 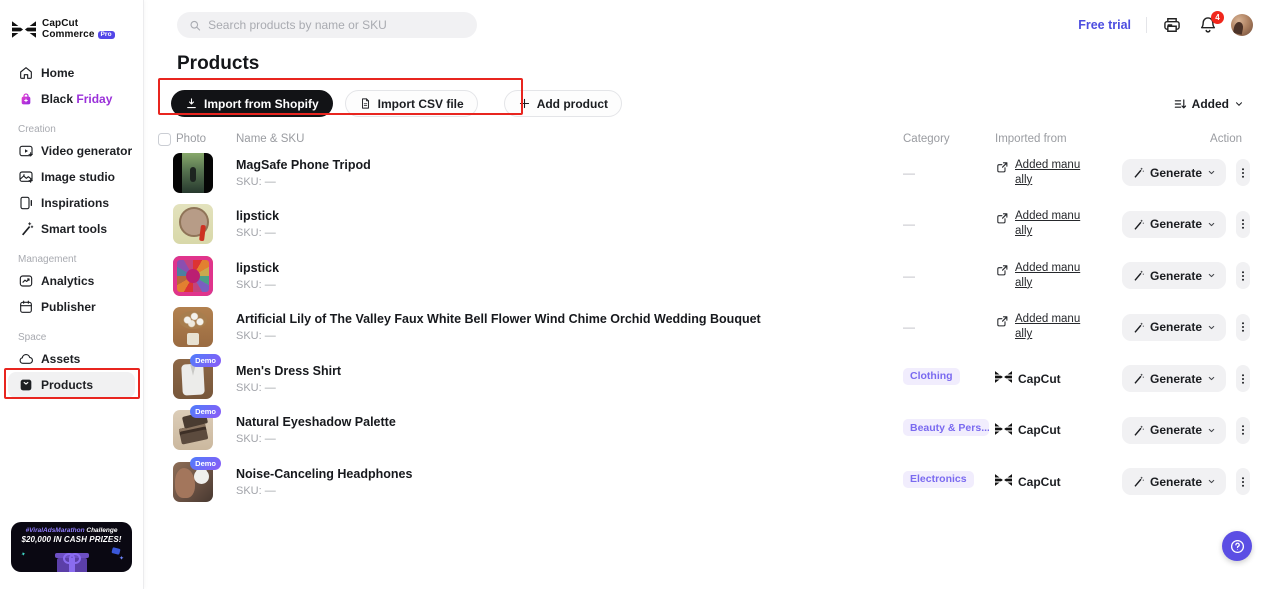 What do you see at coordinates (258, 216) in the screenshot?
I see `product-name: lipstick` at bounding box center [258, 216].